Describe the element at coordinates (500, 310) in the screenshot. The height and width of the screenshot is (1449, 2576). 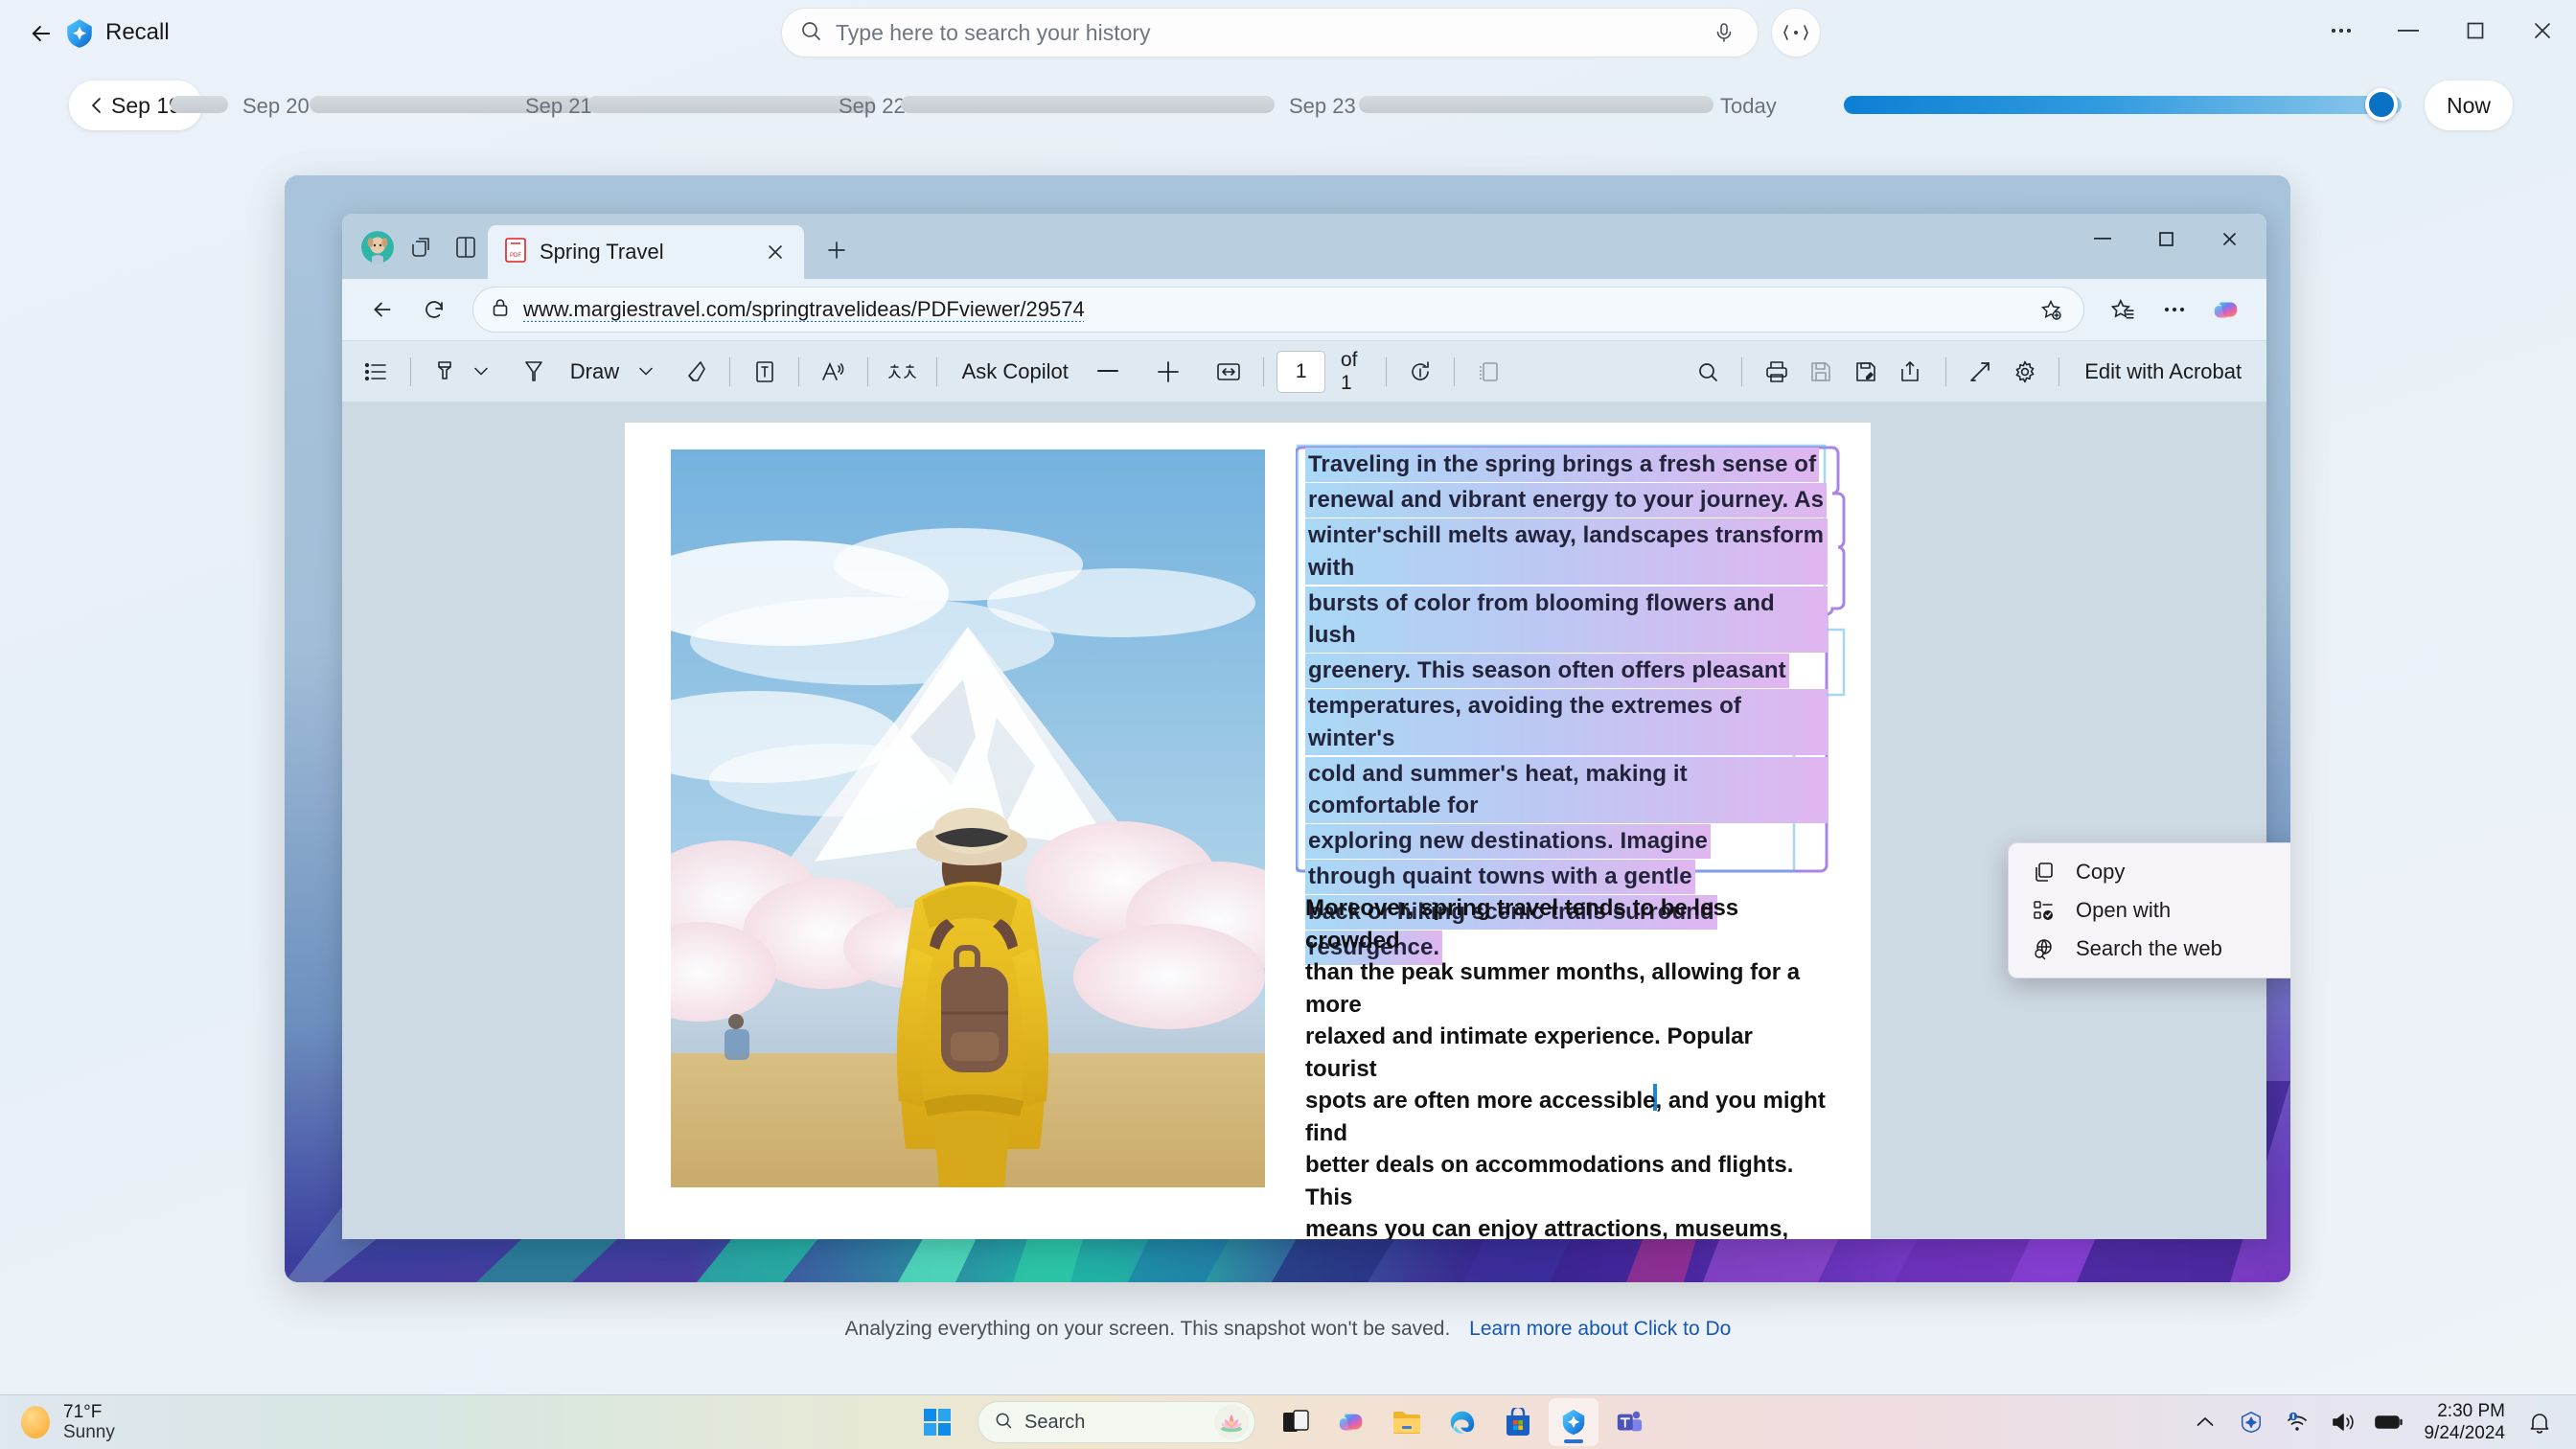
I see `lock-icon` at that location.